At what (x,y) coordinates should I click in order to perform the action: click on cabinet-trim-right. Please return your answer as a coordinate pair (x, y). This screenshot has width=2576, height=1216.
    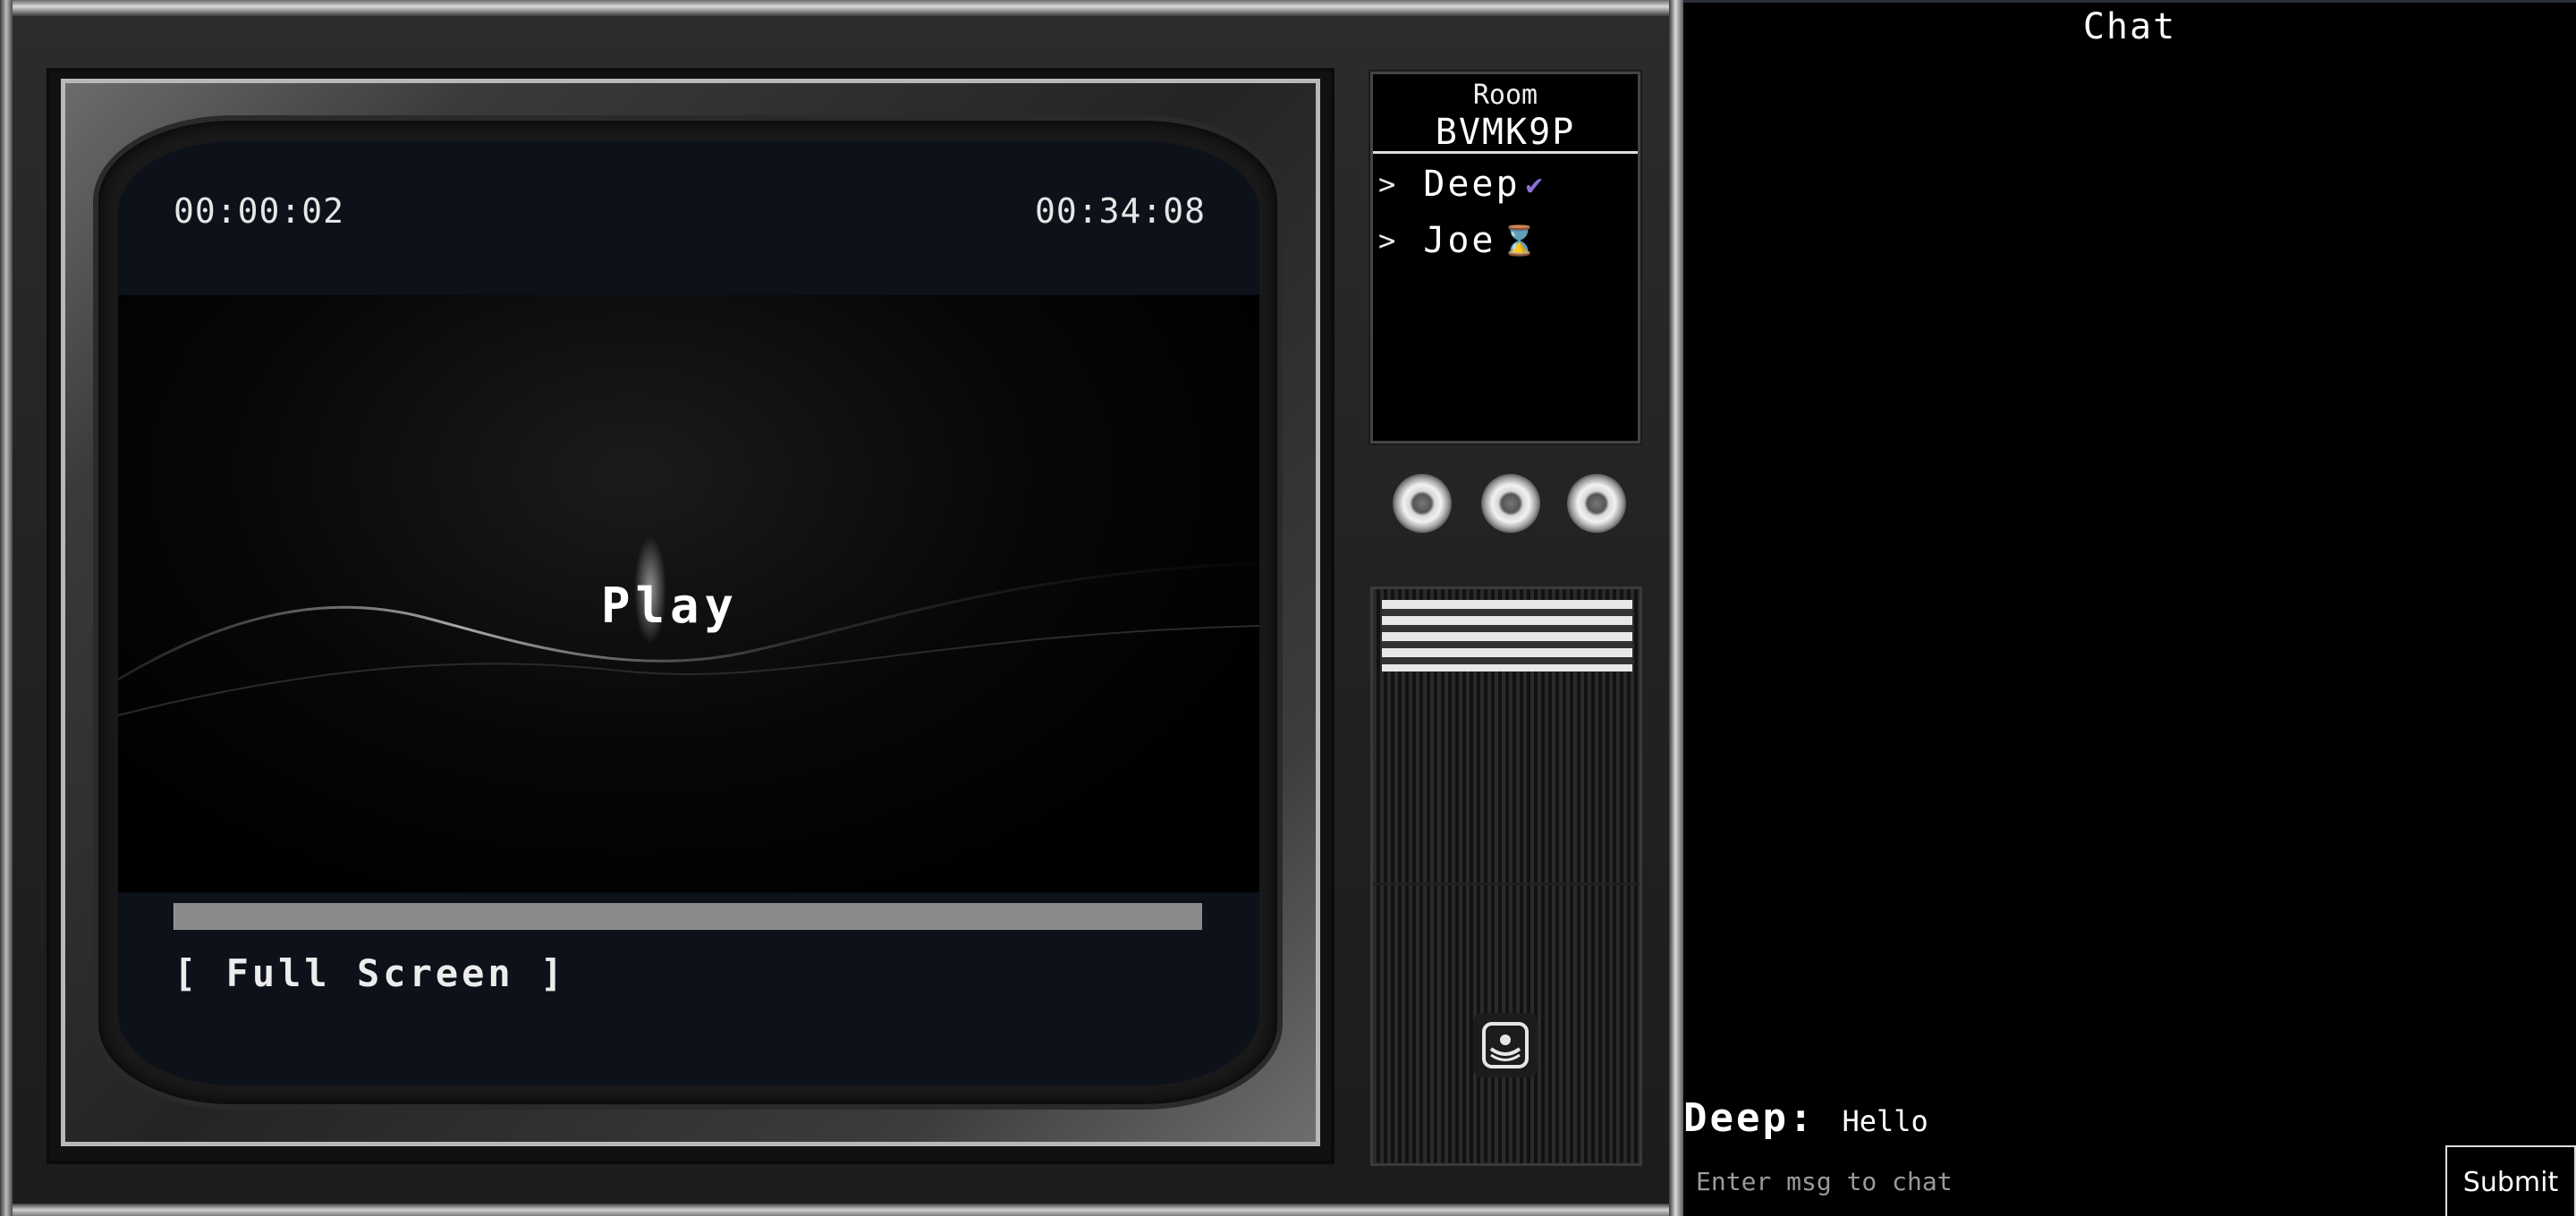
    Looking at the image, I should click on (1676, 608).